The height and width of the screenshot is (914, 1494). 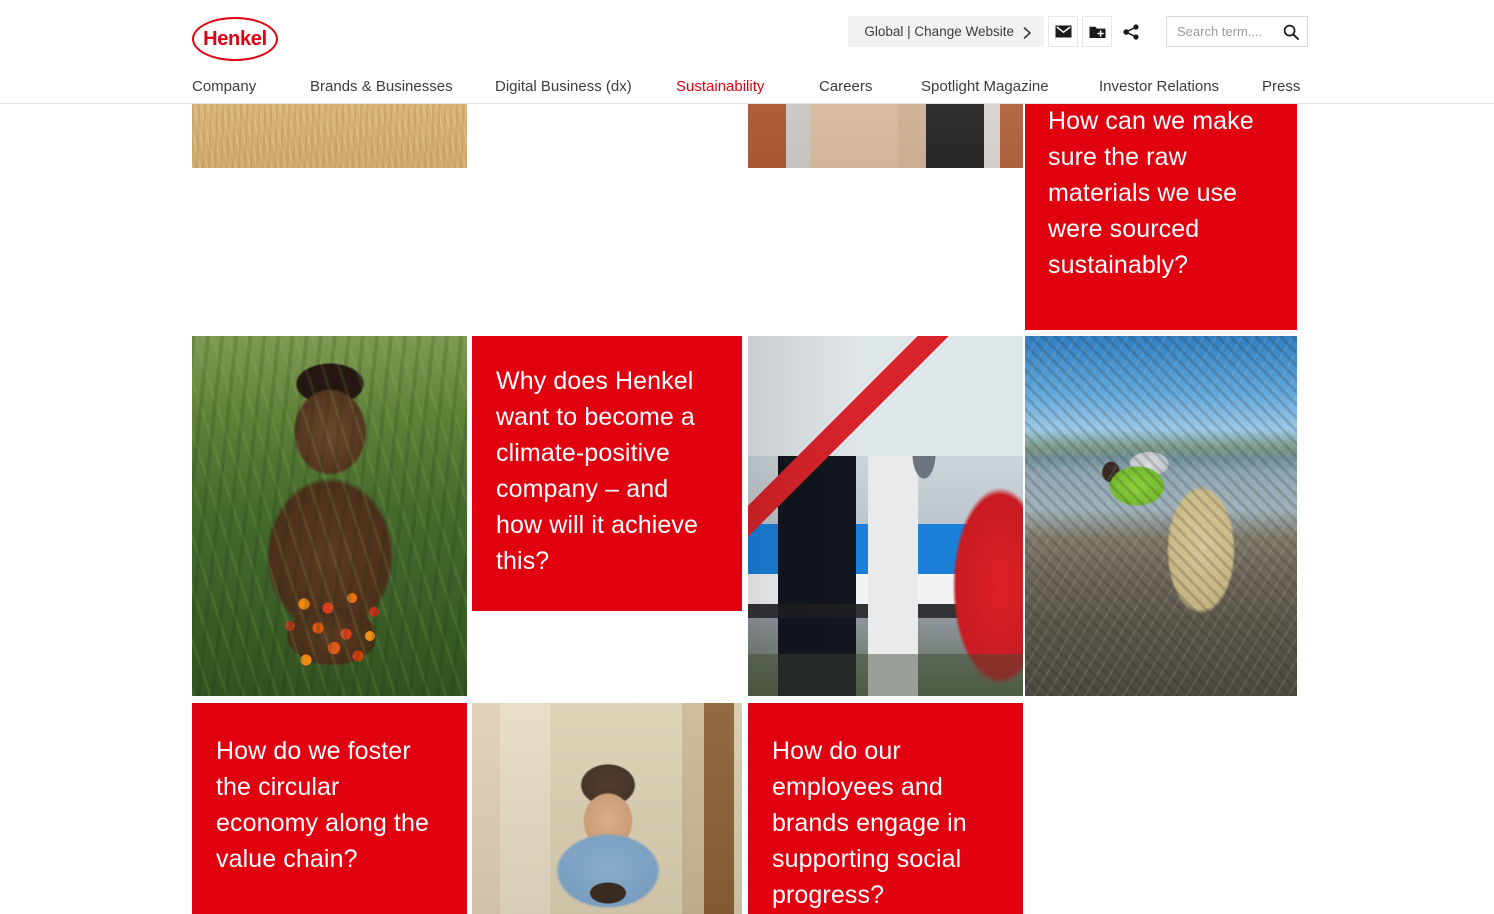 I want to click on nav-item-press: Press, so click(x=1281, y=87).